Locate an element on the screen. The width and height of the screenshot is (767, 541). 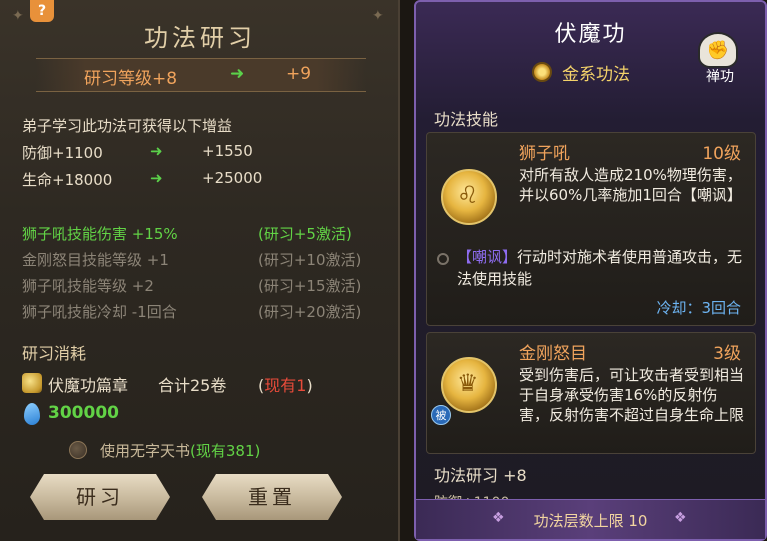
stat-next: +1550 is located at coordinates (227, 151).